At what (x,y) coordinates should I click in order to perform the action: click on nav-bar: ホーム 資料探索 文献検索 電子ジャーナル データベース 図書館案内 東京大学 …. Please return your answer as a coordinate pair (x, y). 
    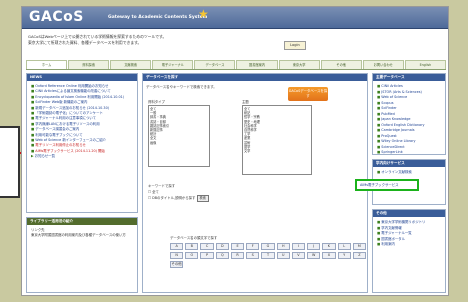
    Looking at the image, I should click on (236, 65).